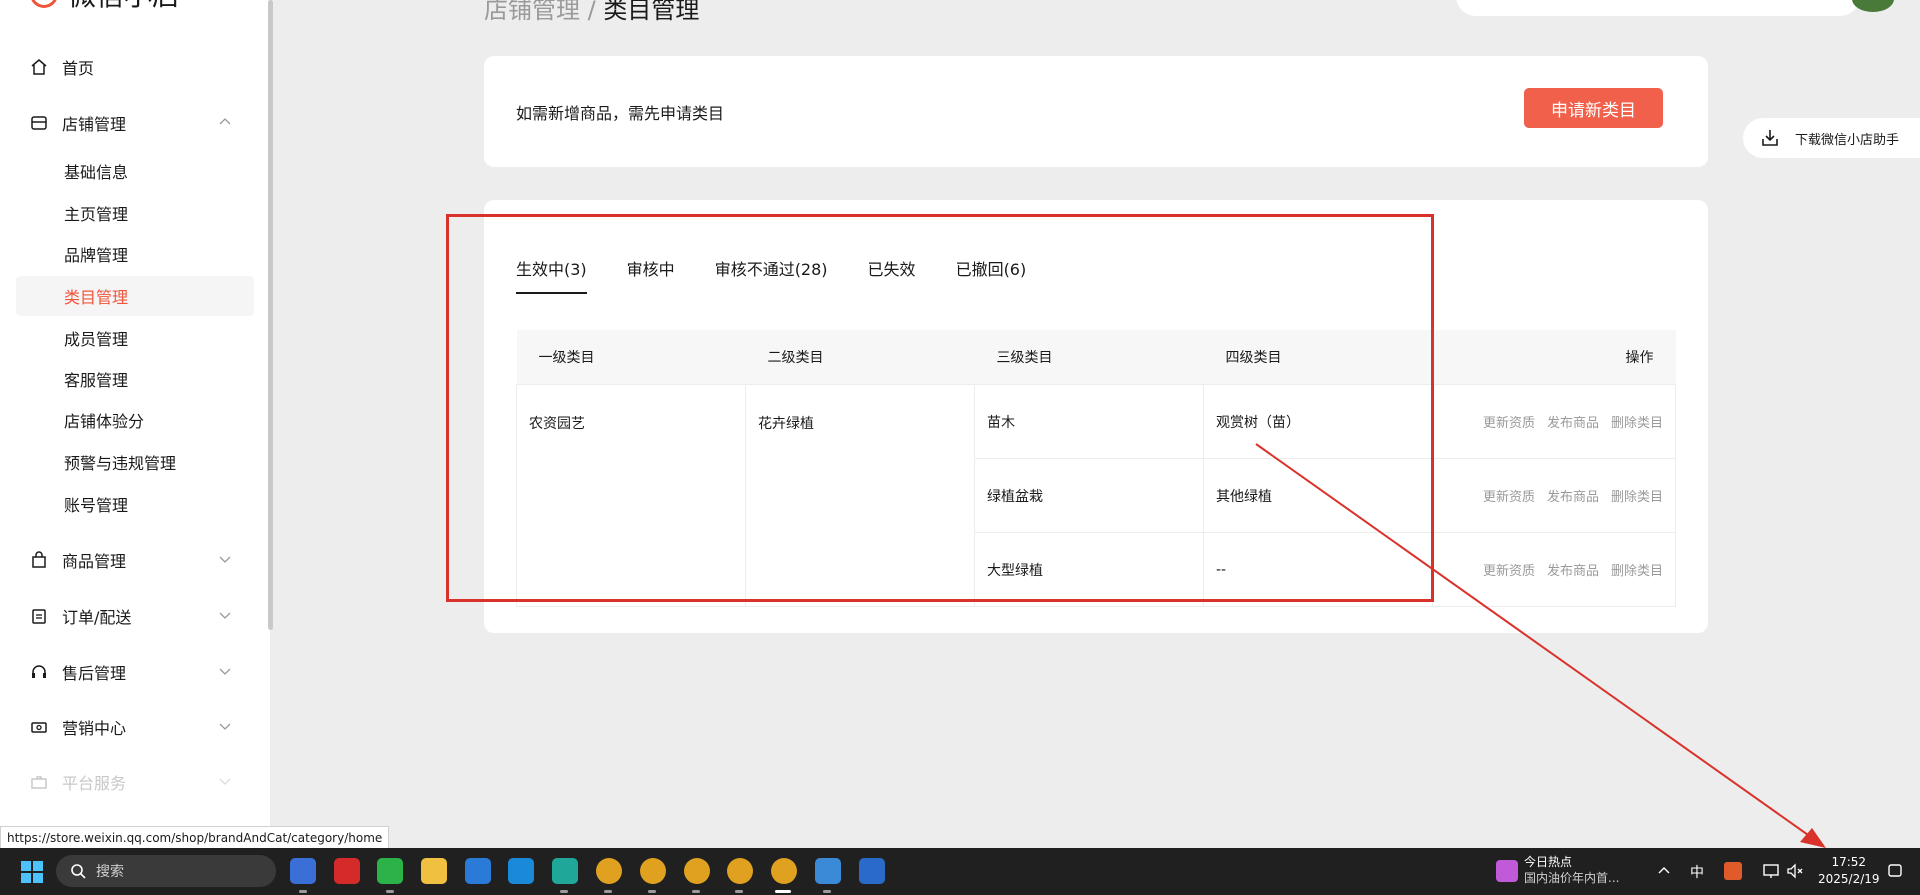 The height and width of the screenshot is (895, 1920). What do you see at coordinates (94, 673) in the screenshot?
I see `sidebar-item-label: 售后管理` at bounding box center [94, 673].